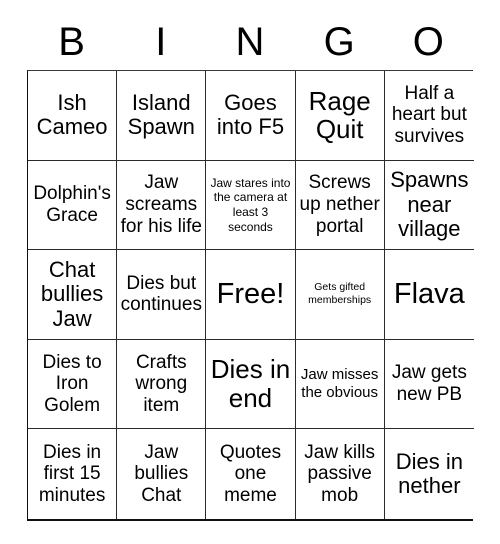 The width and height of the screenshot is (500, 544). I want to click on bingo-header-letter-g: G, so click(339, 42).